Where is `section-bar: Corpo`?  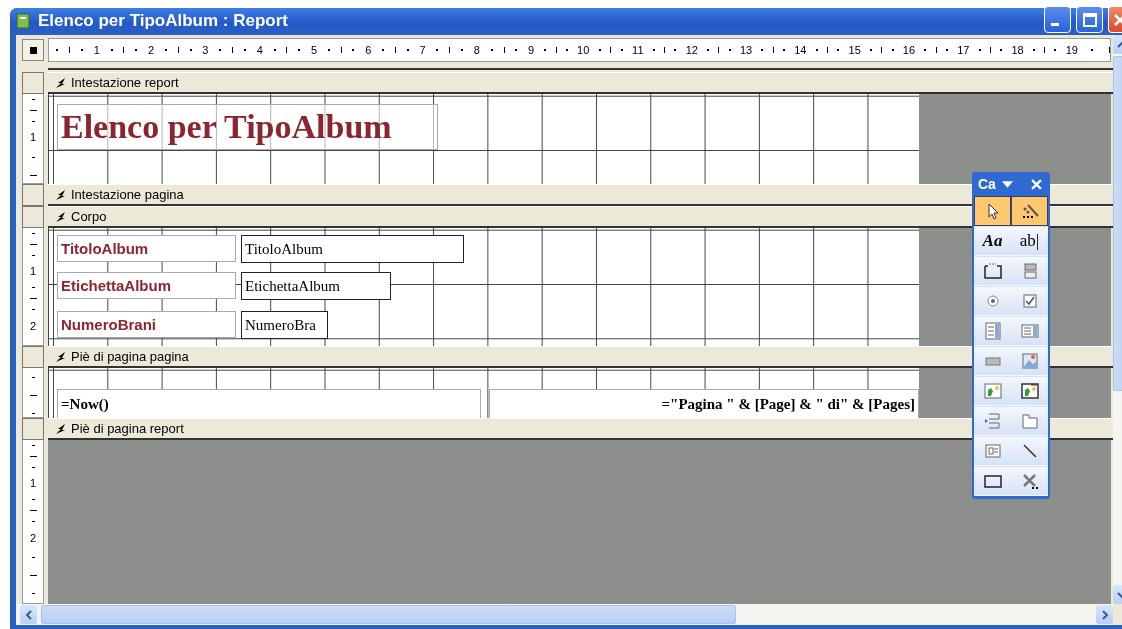 section-bar: Corpo is located at coordinates (580, 217).